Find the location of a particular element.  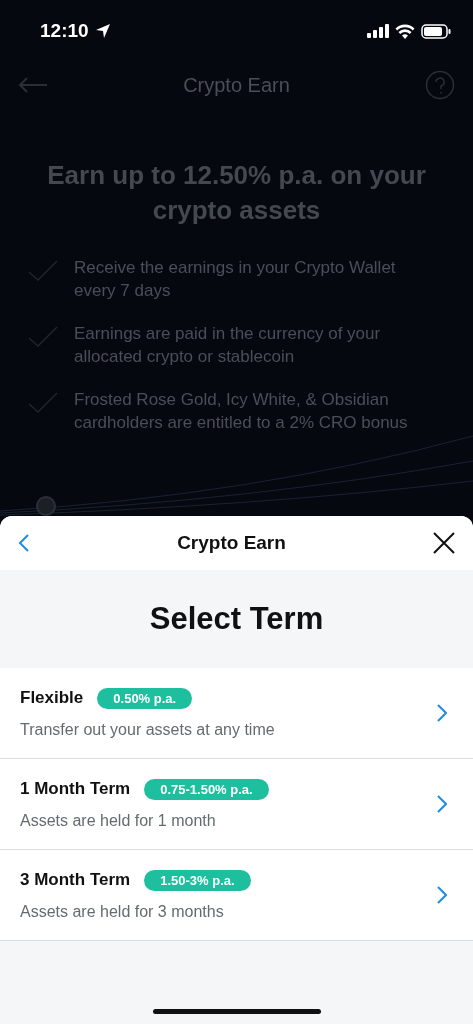

headline: Earn up to 12.50% p.a. on your crypto assets is located at coordinates (236, 193).